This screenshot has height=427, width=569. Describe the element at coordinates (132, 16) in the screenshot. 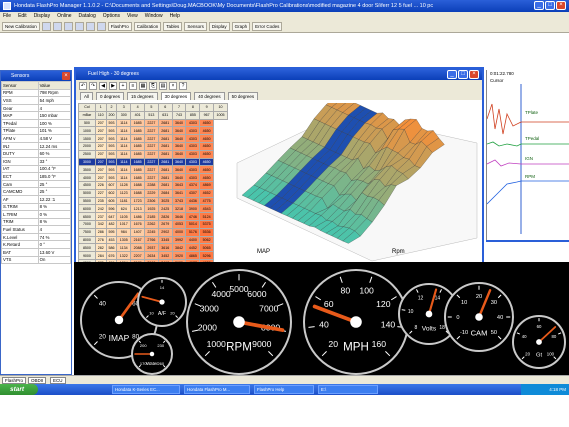

I see `menu-view: View` at that location.